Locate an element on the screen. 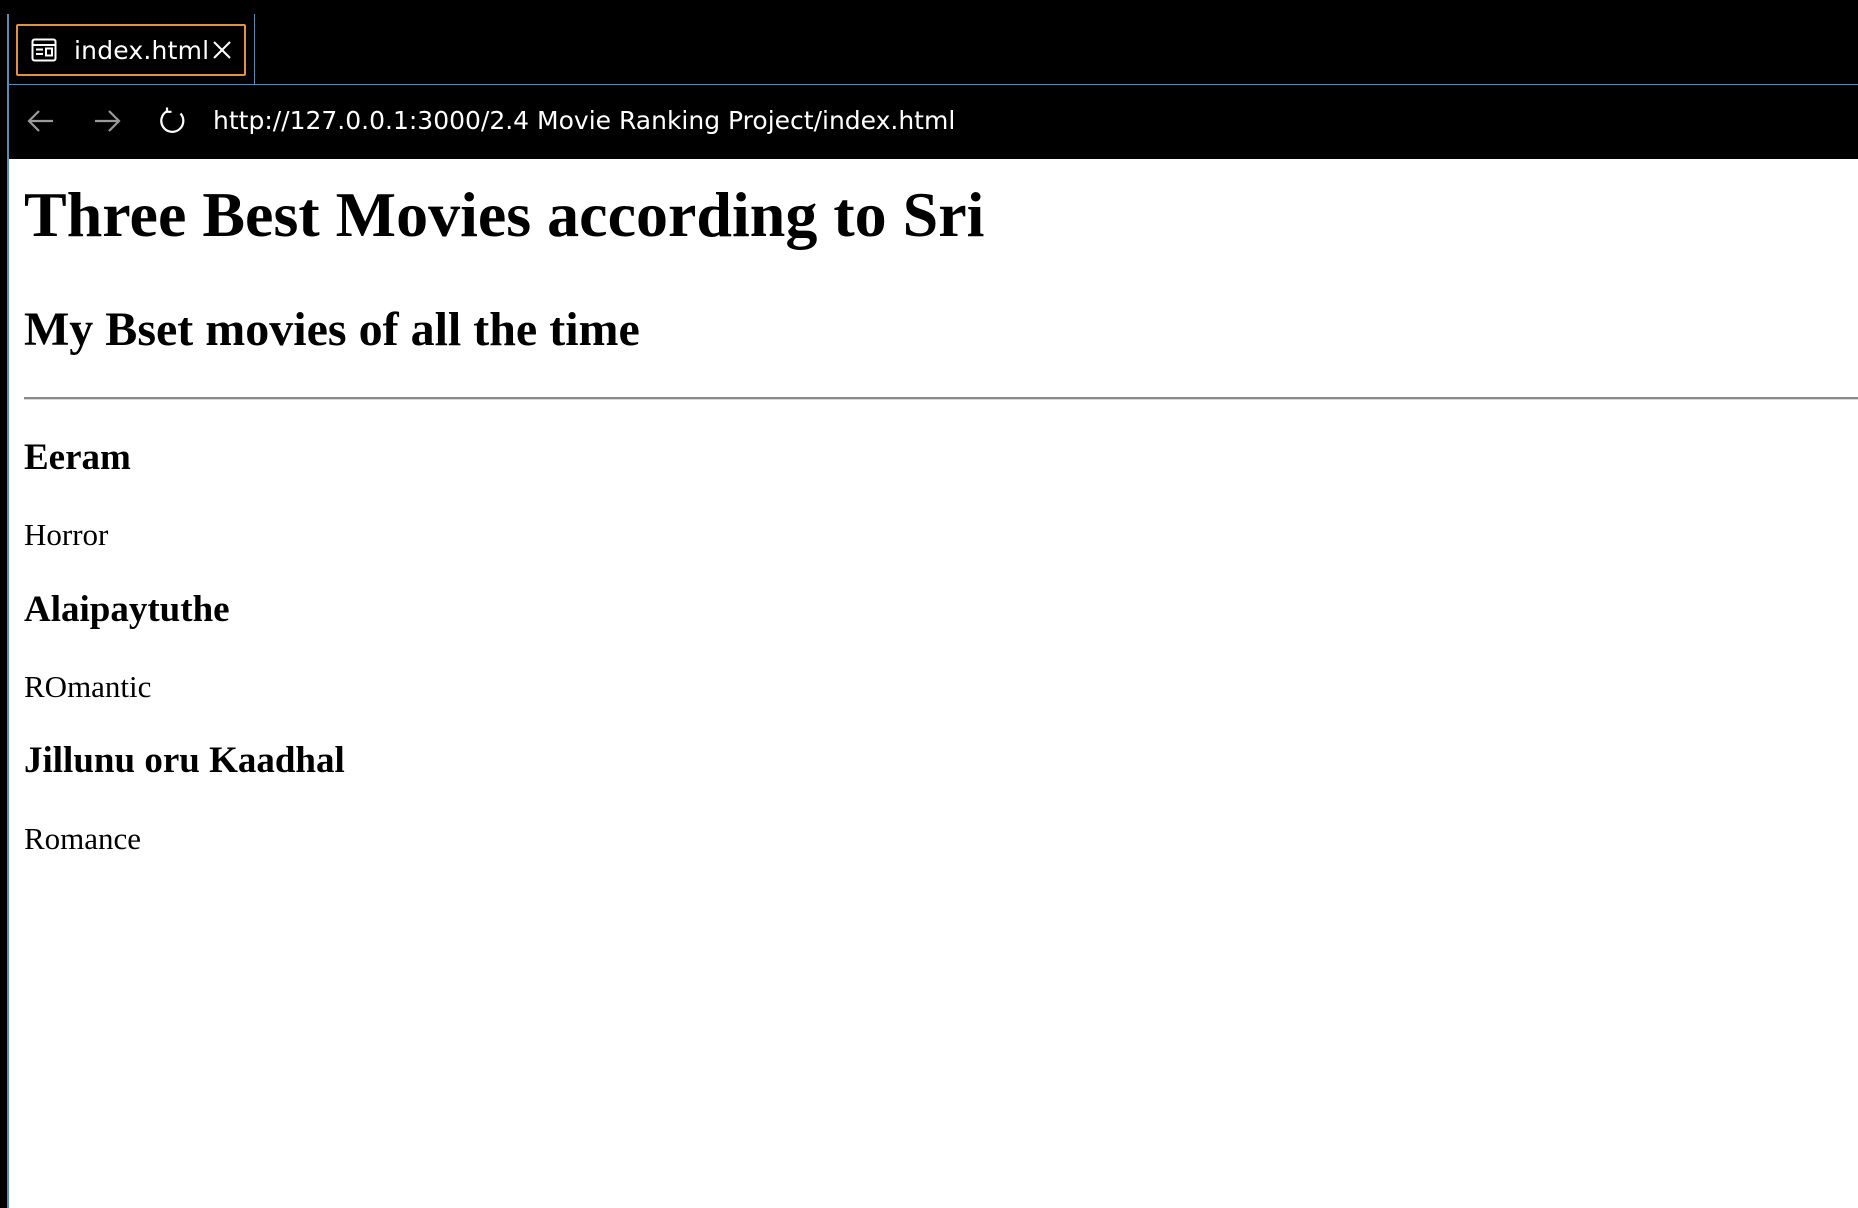  page-subtitle: My Bset movies of all the time is located at coordinates (332, 329).